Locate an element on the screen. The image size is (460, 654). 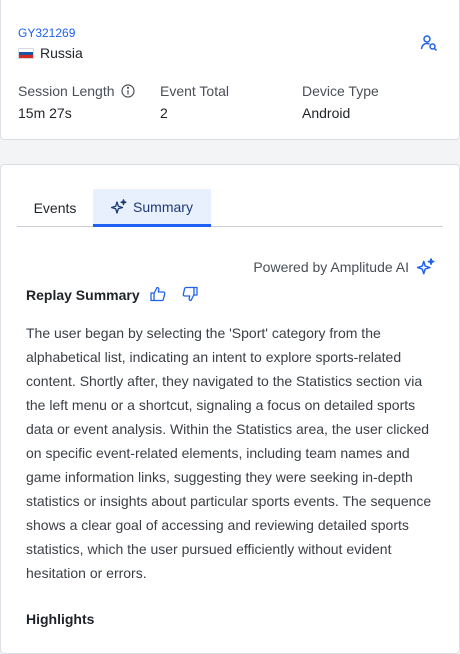
thumbs-down-button is located at coordinates (190, 294).